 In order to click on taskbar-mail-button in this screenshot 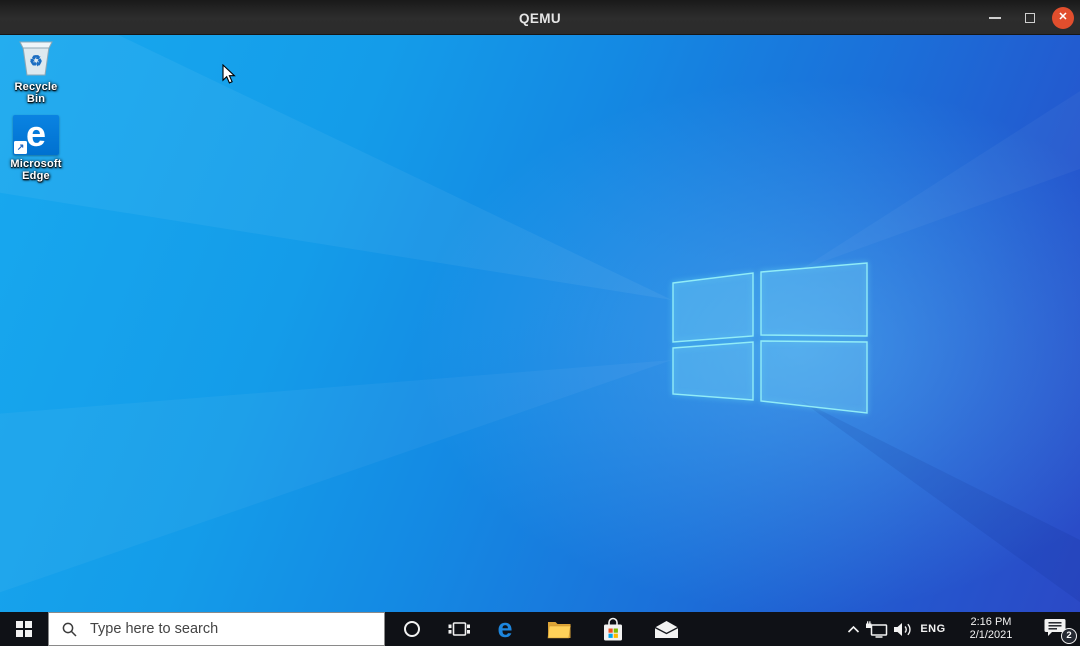, I will do `click(666, 629)`.